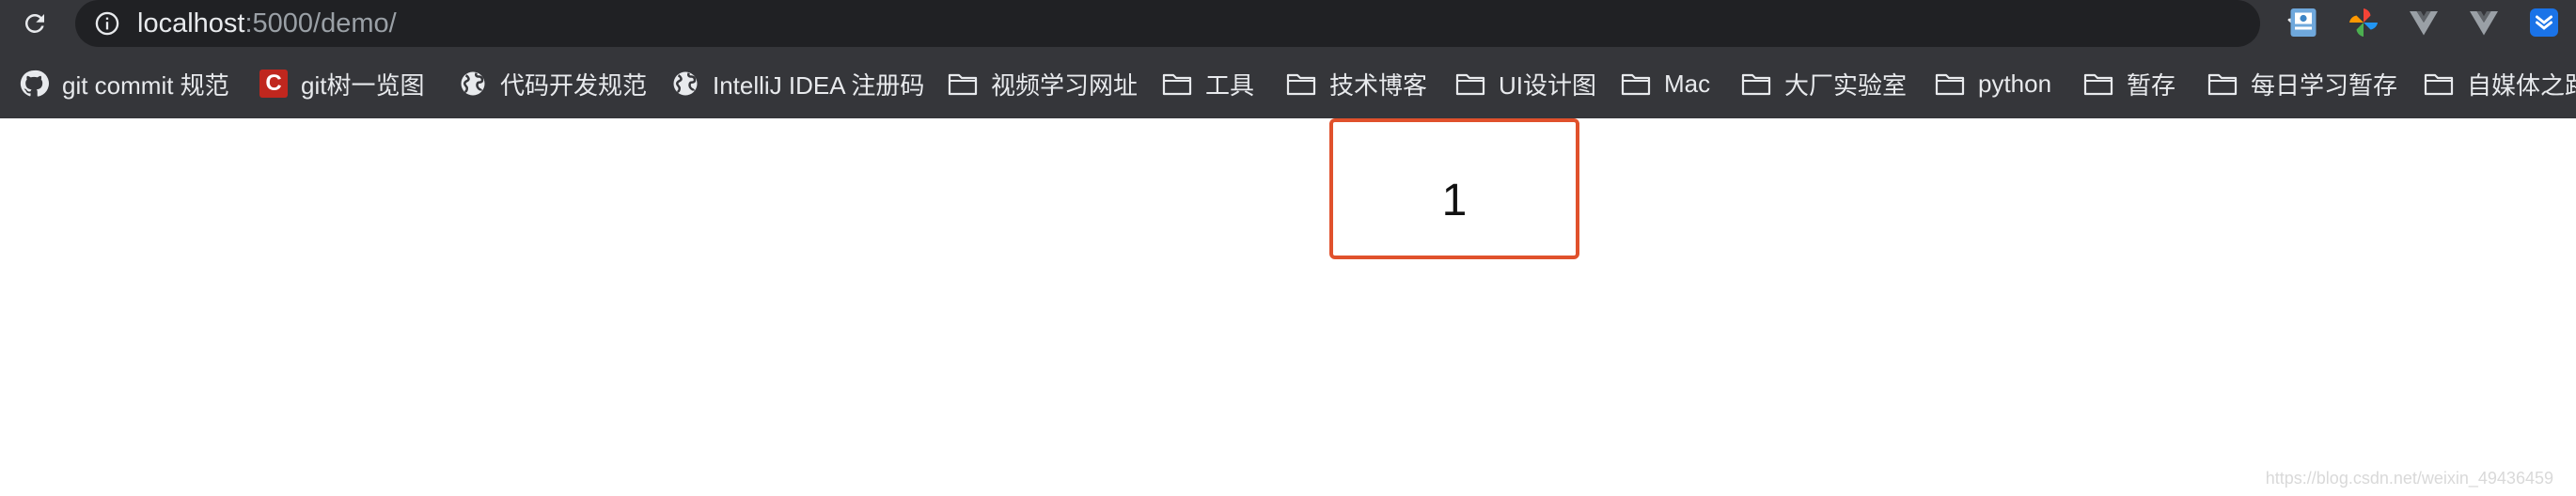  I want to click on demo-box: 1, so click(1454, 188).